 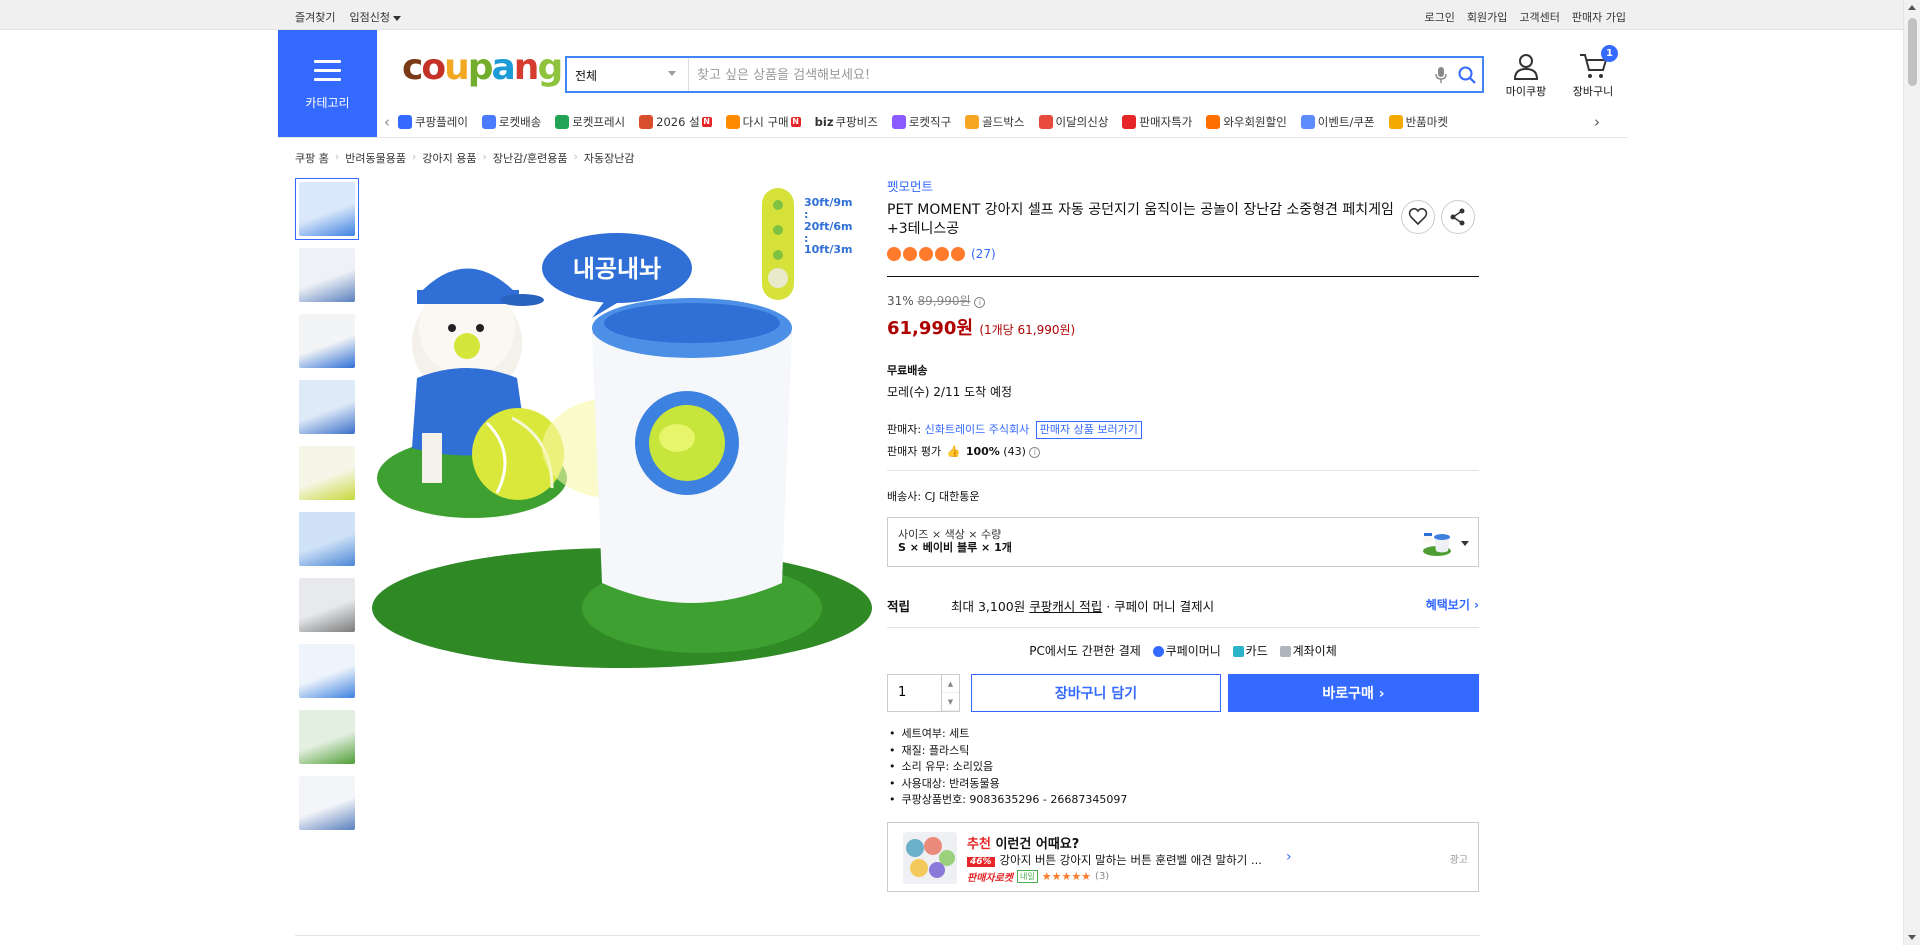 I want to click on cart-count-badge: 1, so click(x=1609, y=53).